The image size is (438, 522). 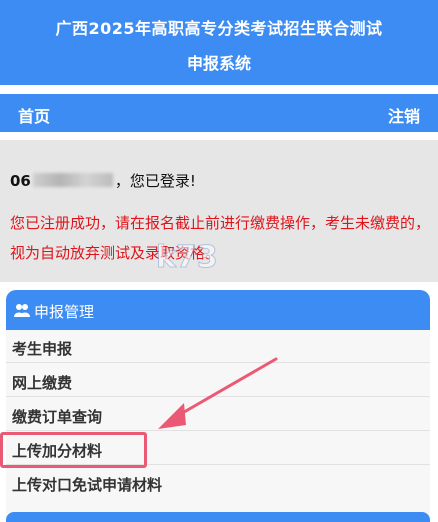 I want to click on user-id-prefix: 06, so click(x=20, y=181).